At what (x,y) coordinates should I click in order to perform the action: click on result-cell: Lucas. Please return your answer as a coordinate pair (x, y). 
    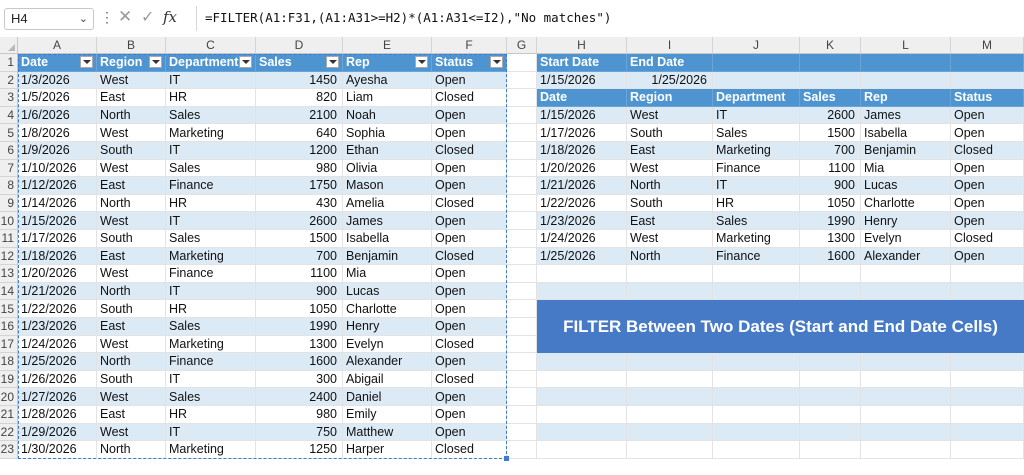
    Looking at the image, I should click on (906, 186).